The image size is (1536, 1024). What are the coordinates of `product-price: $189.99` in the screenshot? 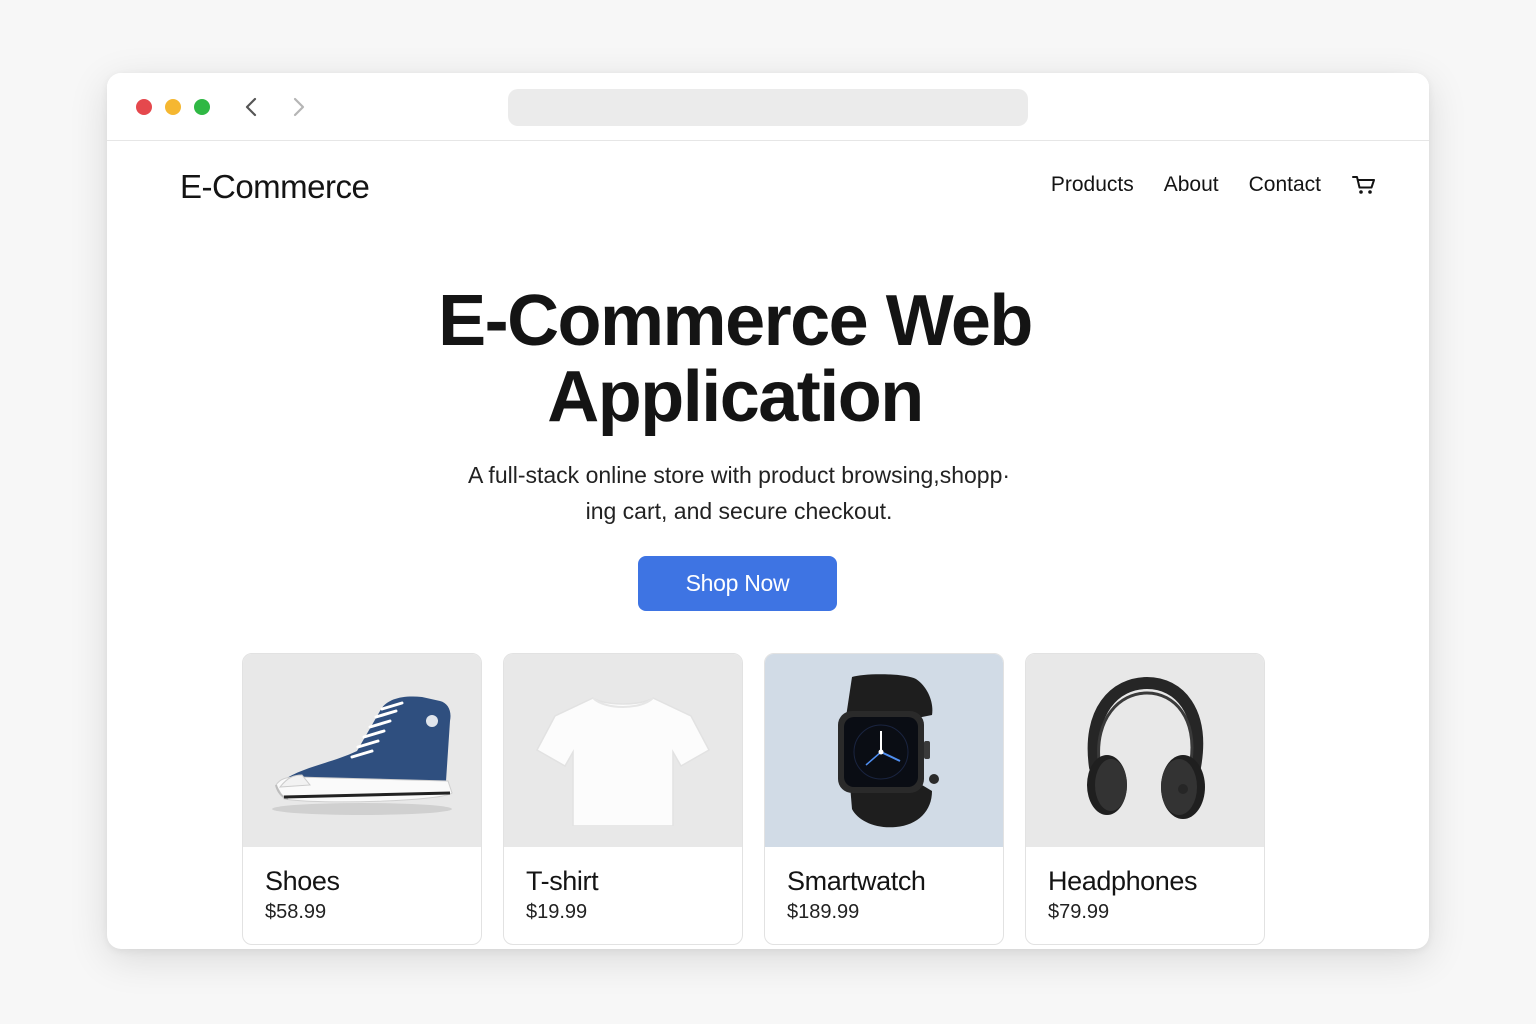 It's located at (823, 912).